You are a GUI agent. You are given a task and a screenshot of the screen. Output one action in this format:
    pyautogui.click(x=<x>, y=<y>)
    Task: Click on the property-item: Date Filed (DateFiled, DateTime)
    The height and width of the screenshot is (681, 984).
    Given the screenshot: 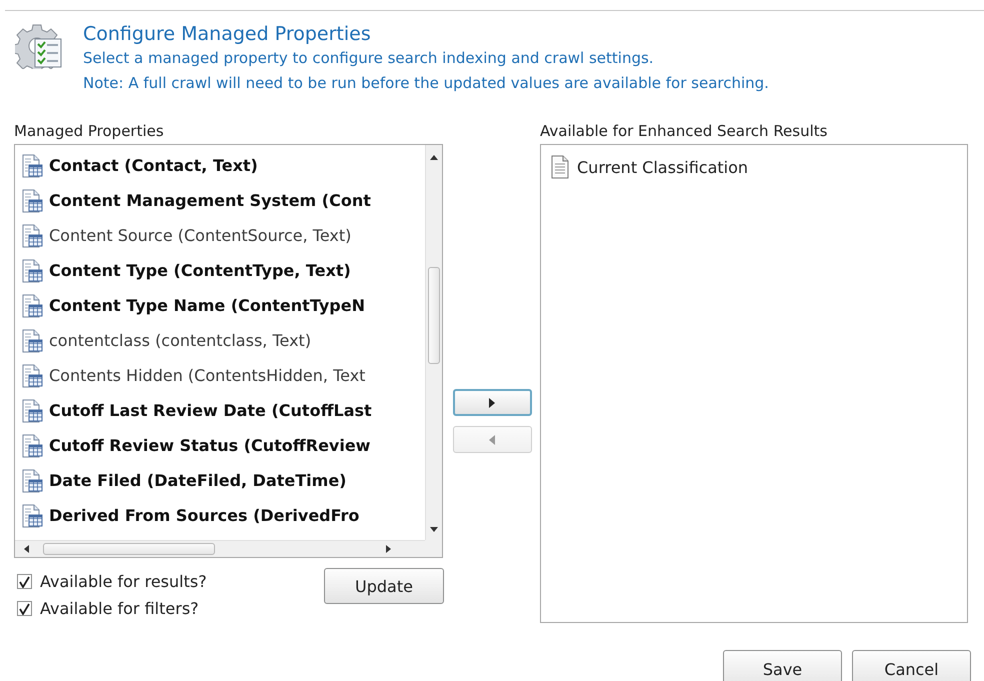 What is the action you would take?
    pyautogui.click(x=223, y=480)
    